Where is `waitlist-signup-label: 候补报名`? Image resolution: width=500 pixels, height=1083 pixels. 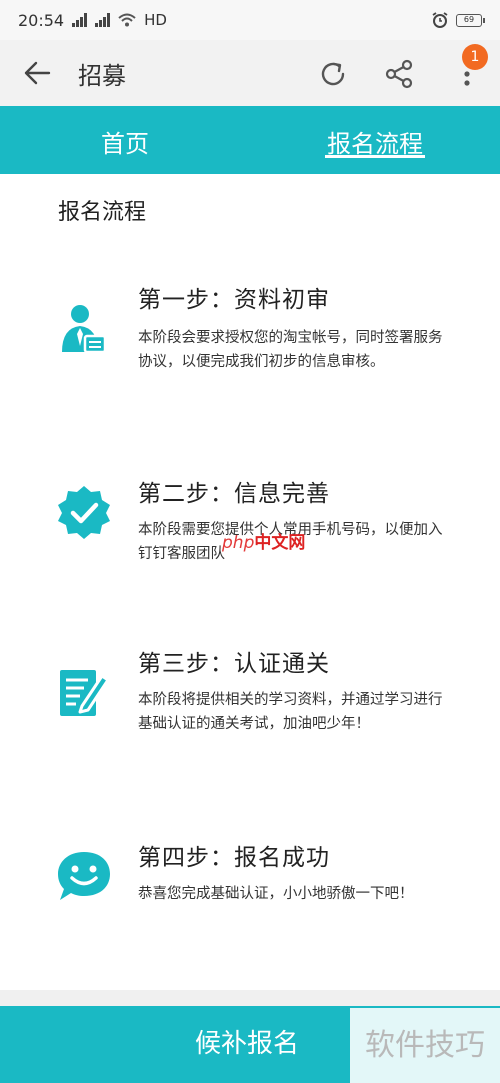 waitlist-signup-label: 候补报名 is located at coordinates (247, 1044).